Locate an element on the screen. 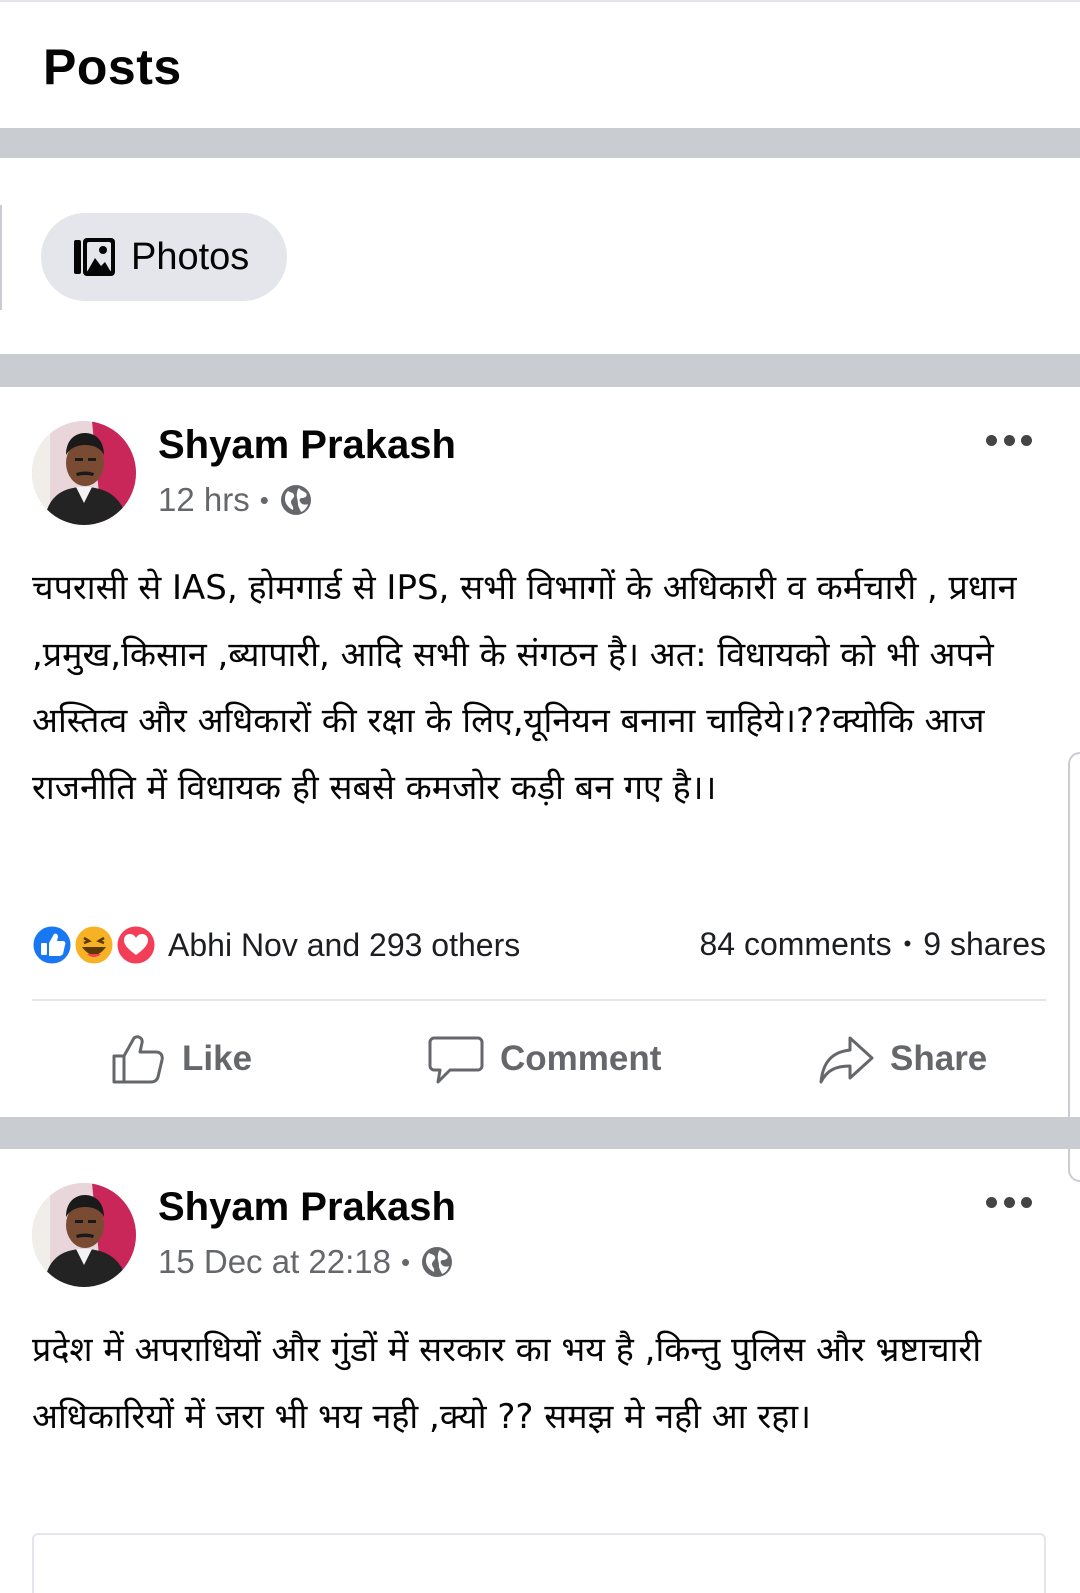  page-title: Posts is located at coordinates (112, 67).